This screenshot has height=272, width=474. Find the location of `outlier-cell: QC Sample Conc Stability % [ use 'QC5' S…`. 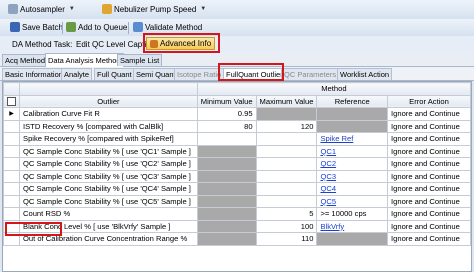

outlier-cell: QC Sample Conc Stability % [ use 'QC5' S… is located at coordinates (108, 201).